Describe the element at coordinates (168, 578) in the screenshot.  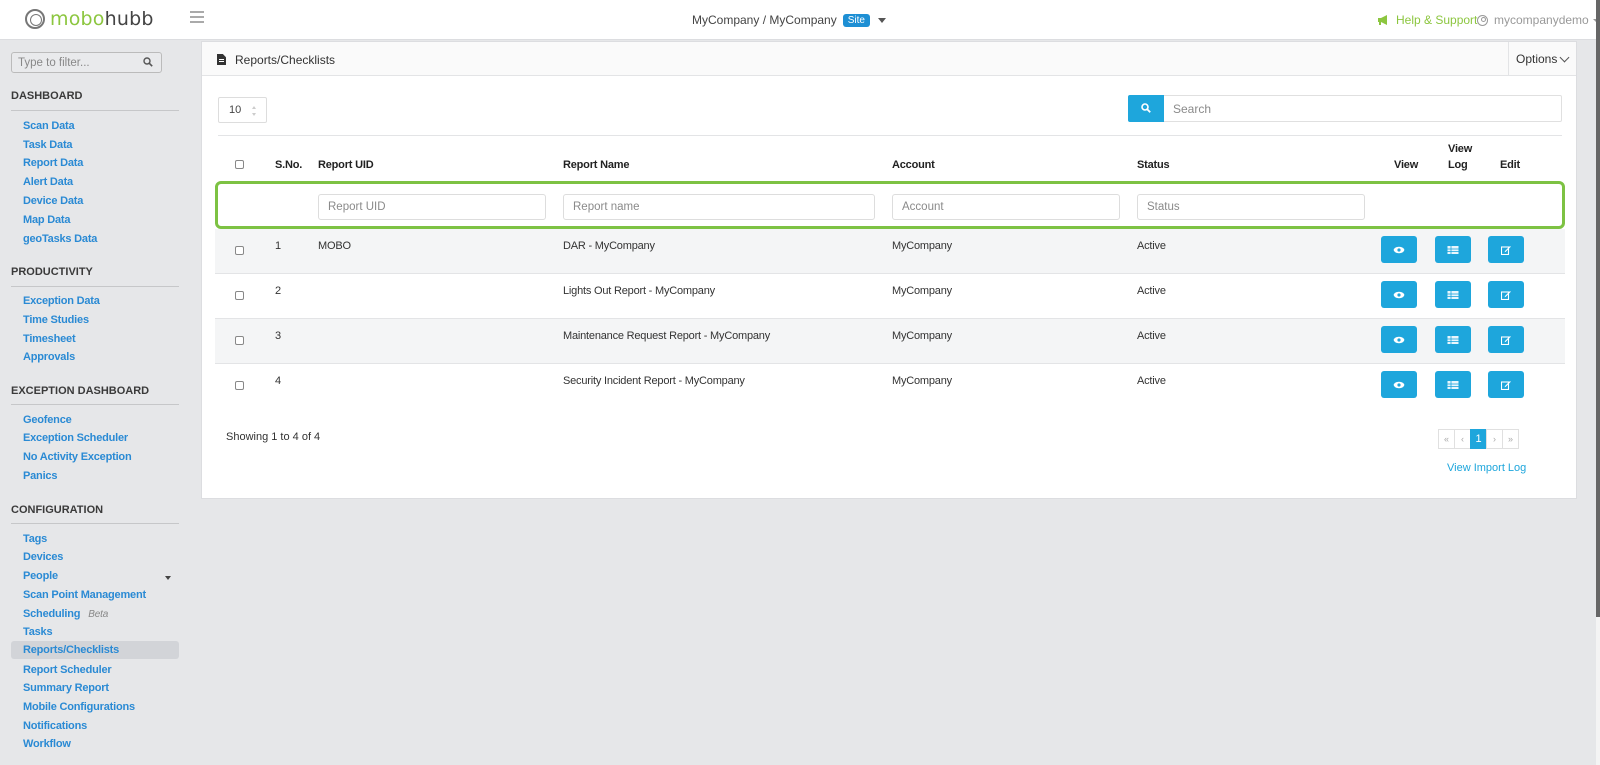
I see `expand-caret-icon` at that location.